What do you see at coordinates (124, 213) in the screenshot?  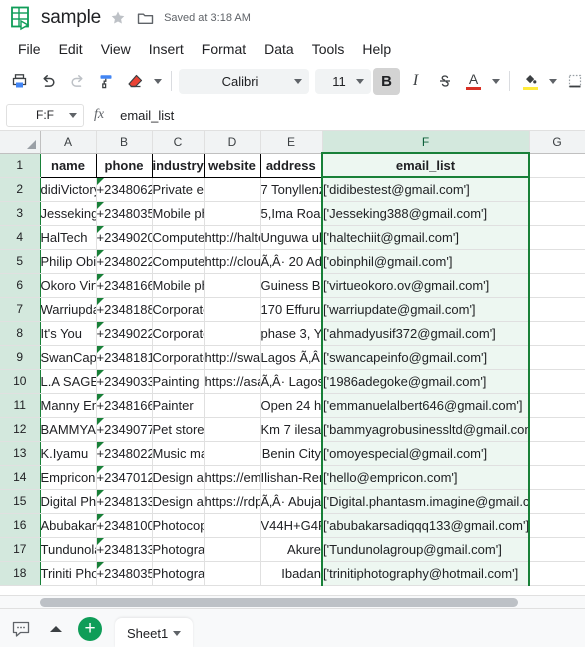 I see `grid-cell: +2348035566877` at bounding box center [124, 213].